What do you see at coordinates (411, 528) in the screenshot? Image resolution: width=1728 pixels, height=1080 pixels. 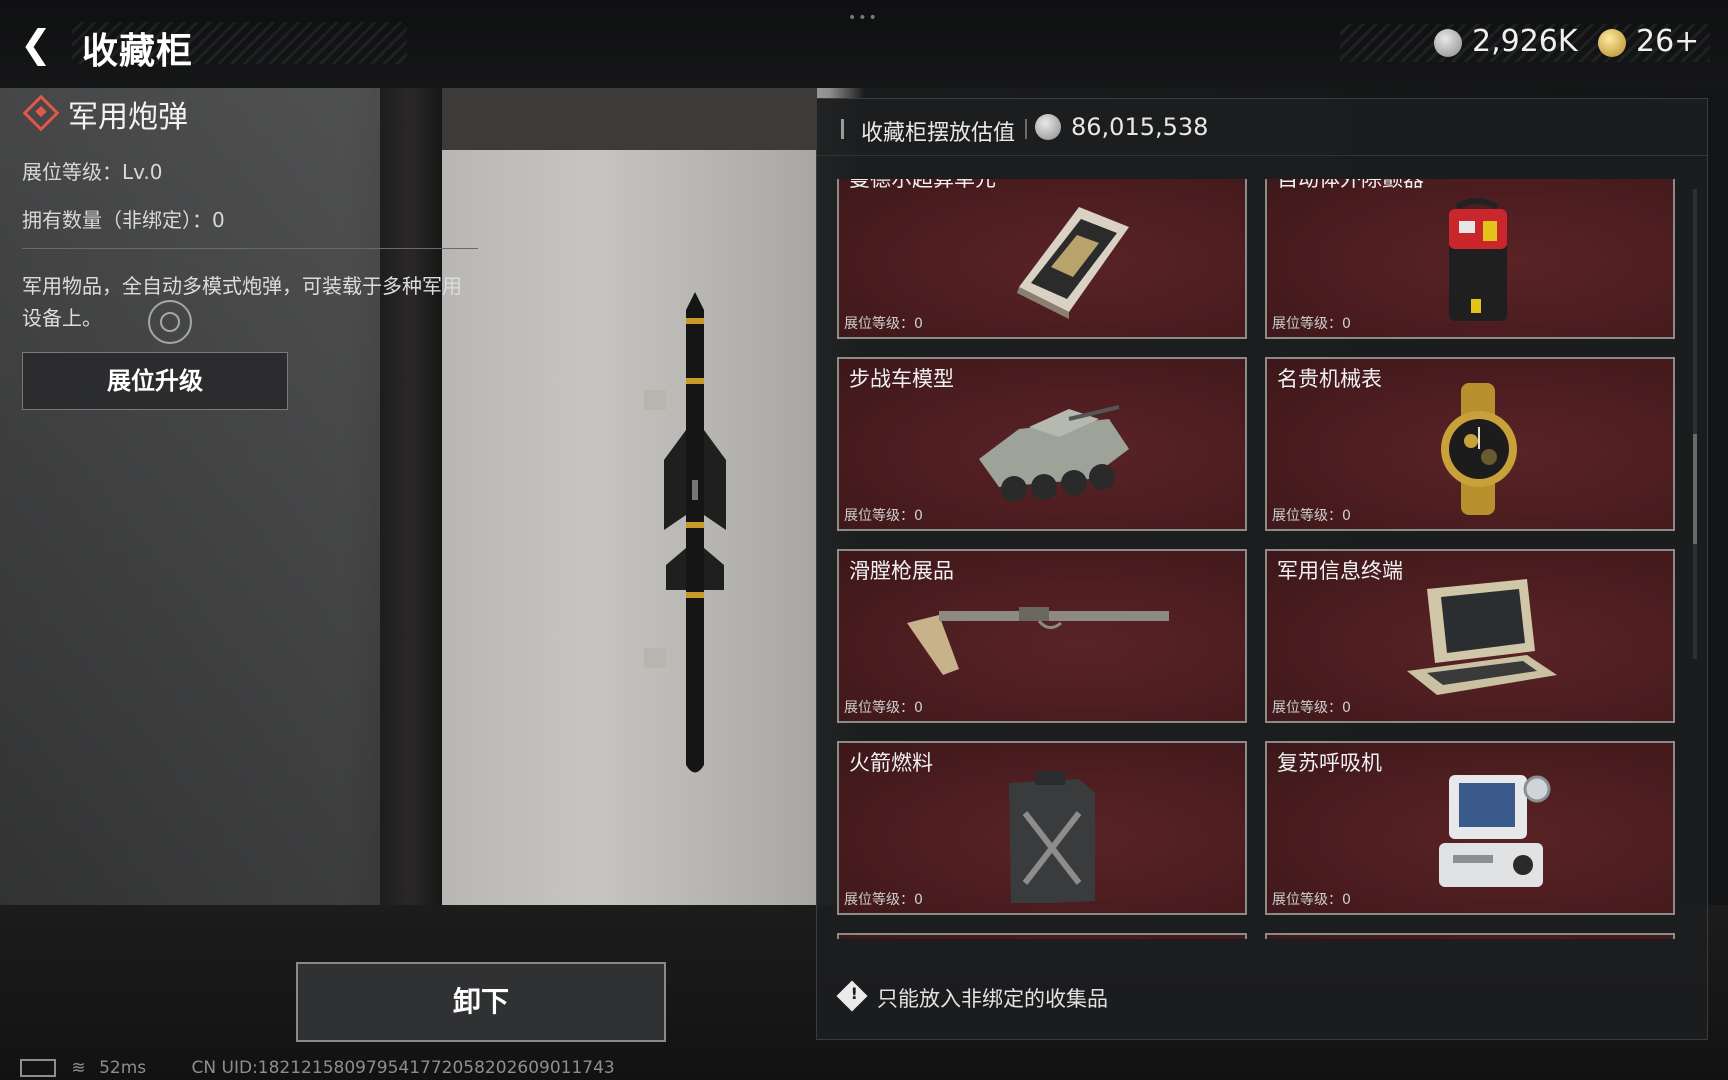 I see `cabinet-pillar` at bounding box center [411, 528].